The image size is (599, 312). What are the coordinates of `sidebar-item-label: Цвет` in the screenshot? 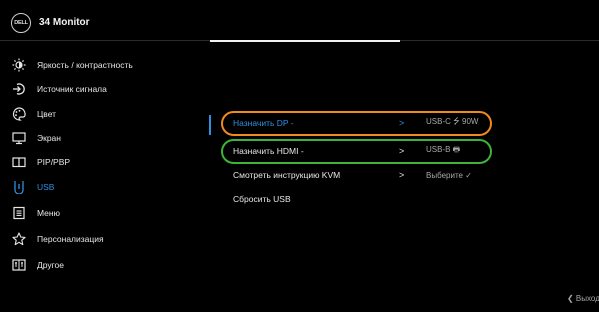 It's located at (47, 114).